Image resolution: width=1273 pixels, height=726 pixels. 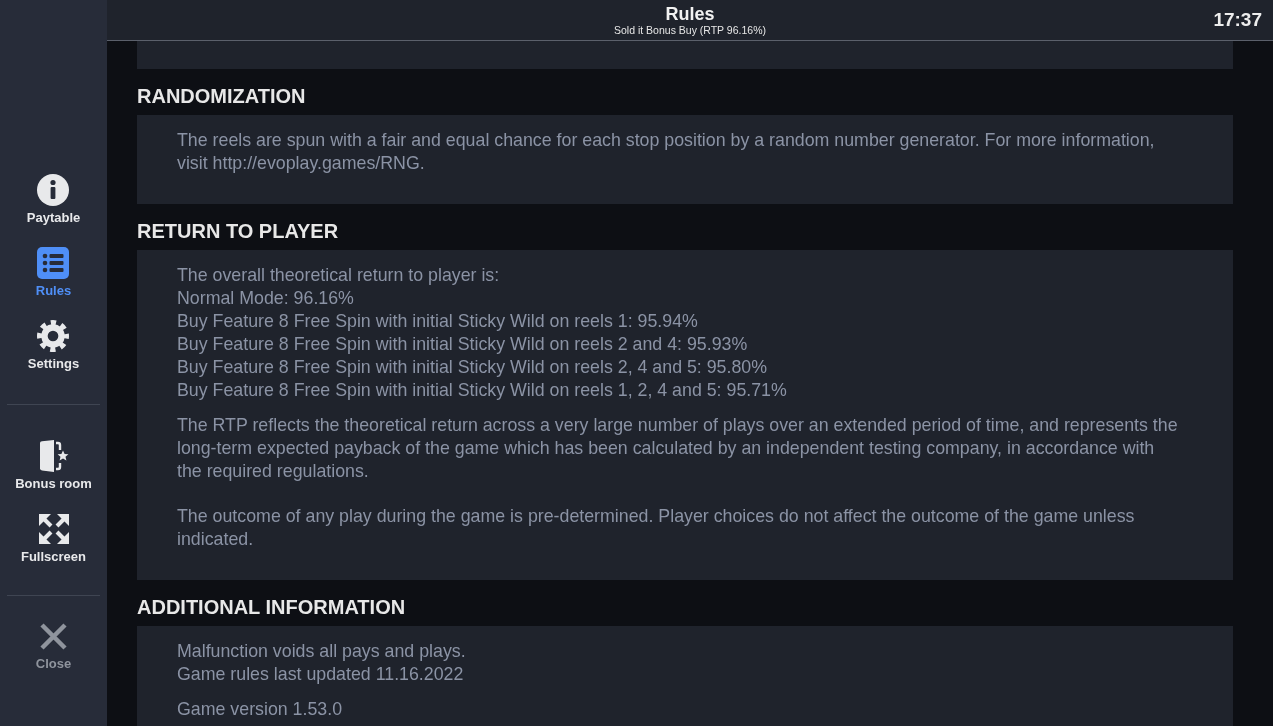 What do you see at coordinates (320, 674) in the screenshot?
I see `rules-text-line: Game rules last updated 11.16.2022` at bounding box center [320, 674].